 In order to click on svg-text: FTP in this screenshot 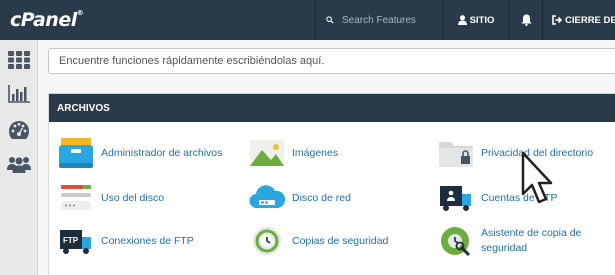, I will do `click(71, 240)`.